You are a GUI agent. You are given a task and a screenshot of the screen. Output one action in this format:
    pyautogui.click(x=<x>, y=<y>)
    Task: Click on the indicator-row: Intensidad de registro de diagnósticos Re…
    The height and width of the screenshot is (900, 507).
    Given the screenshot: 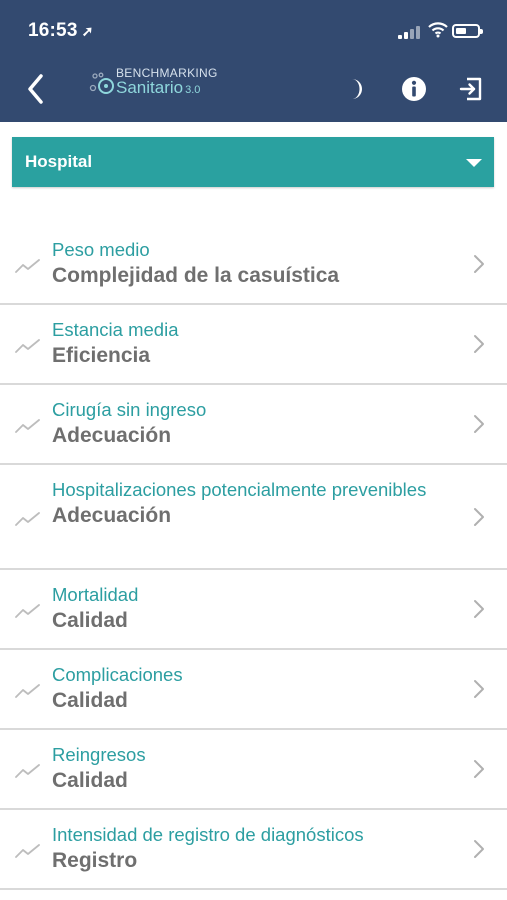 What is the action you would take?
    pyautogui.click(x=253, y=850)
    